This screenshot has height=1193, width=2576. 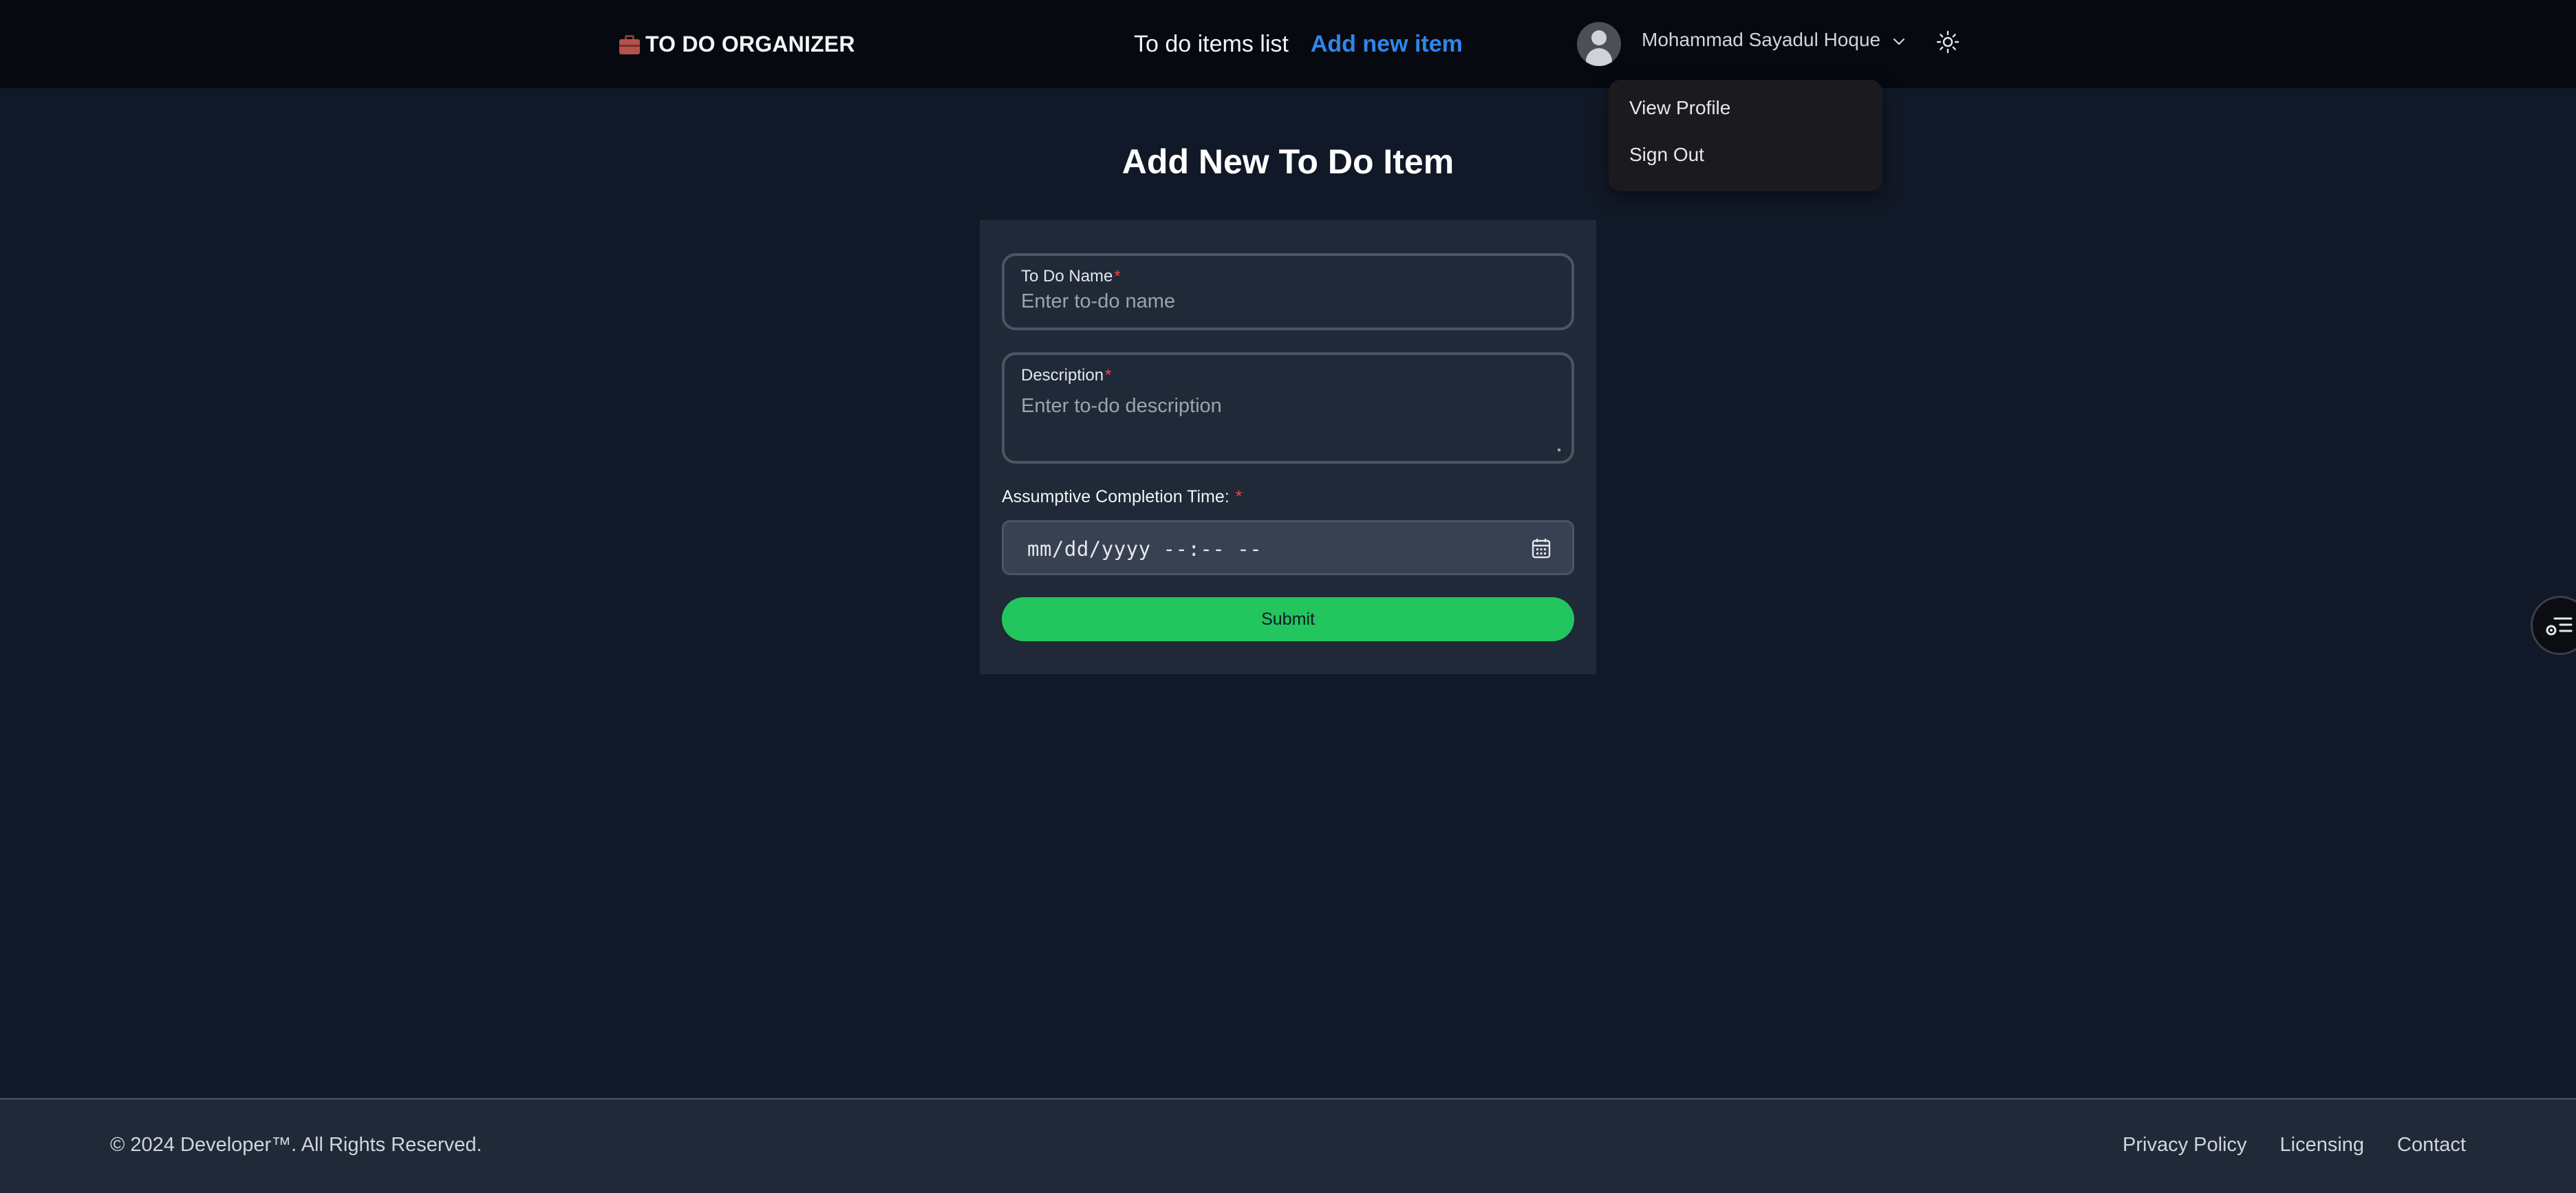 I want to click on brand-logo: TO DO ORGANIZER, so click(x=736, y=45).